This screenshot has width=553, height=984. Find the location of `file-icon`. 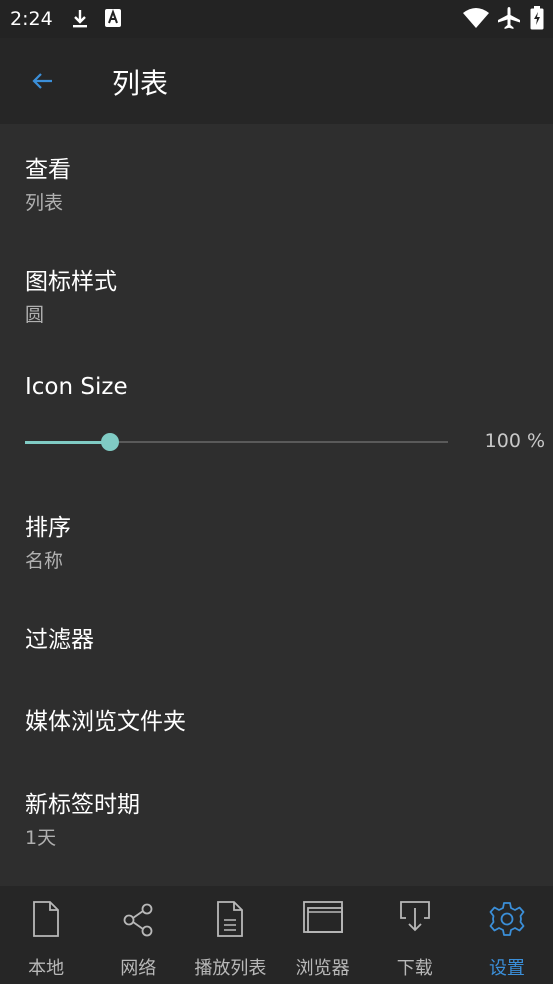

file-icon is located at coordinates (46, 919).